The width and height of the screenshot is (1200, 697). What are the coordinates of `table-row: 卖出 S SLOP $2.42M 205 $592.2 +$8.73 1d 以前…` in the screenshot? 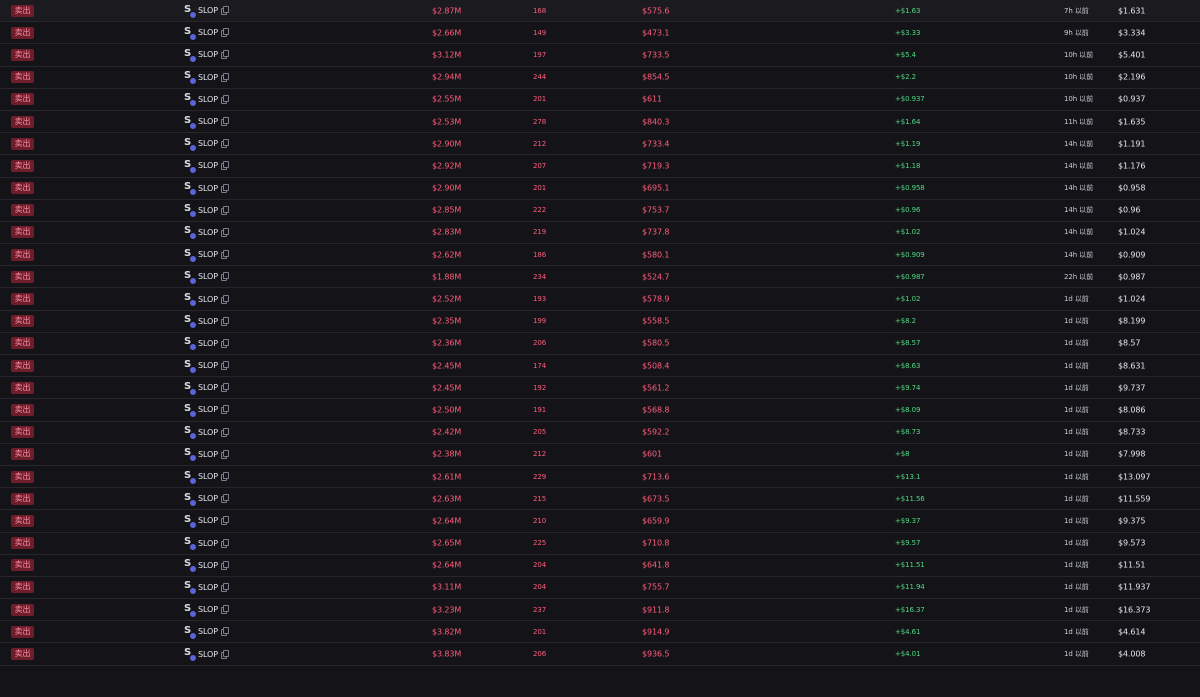 It's located at (600, 433).